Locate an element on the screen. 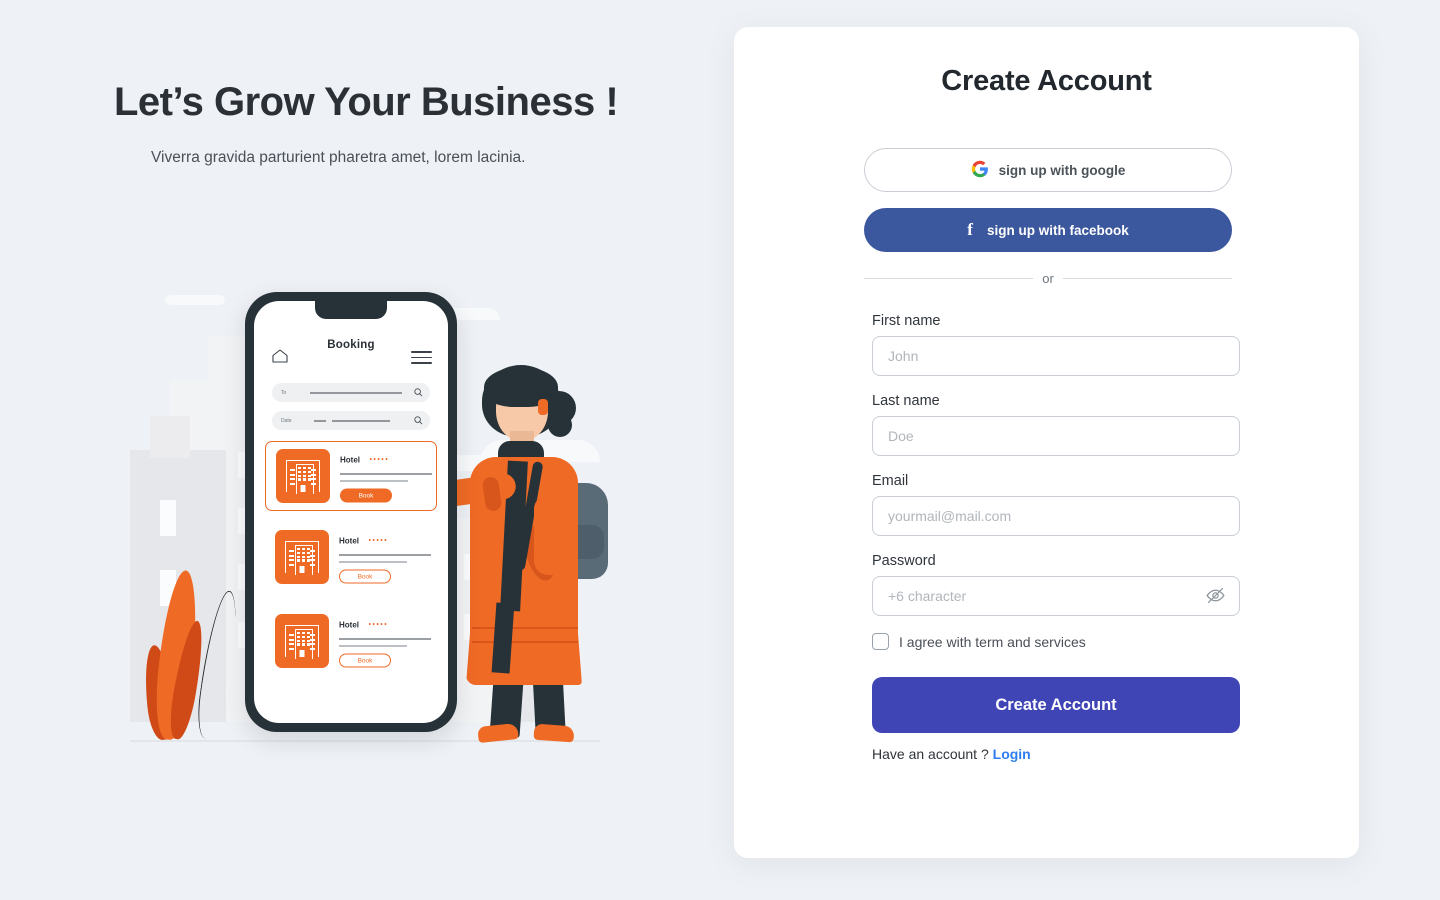 The height and width of the screenshot is (900, 1440). hair-accessory is located at coordinates (543, 407).